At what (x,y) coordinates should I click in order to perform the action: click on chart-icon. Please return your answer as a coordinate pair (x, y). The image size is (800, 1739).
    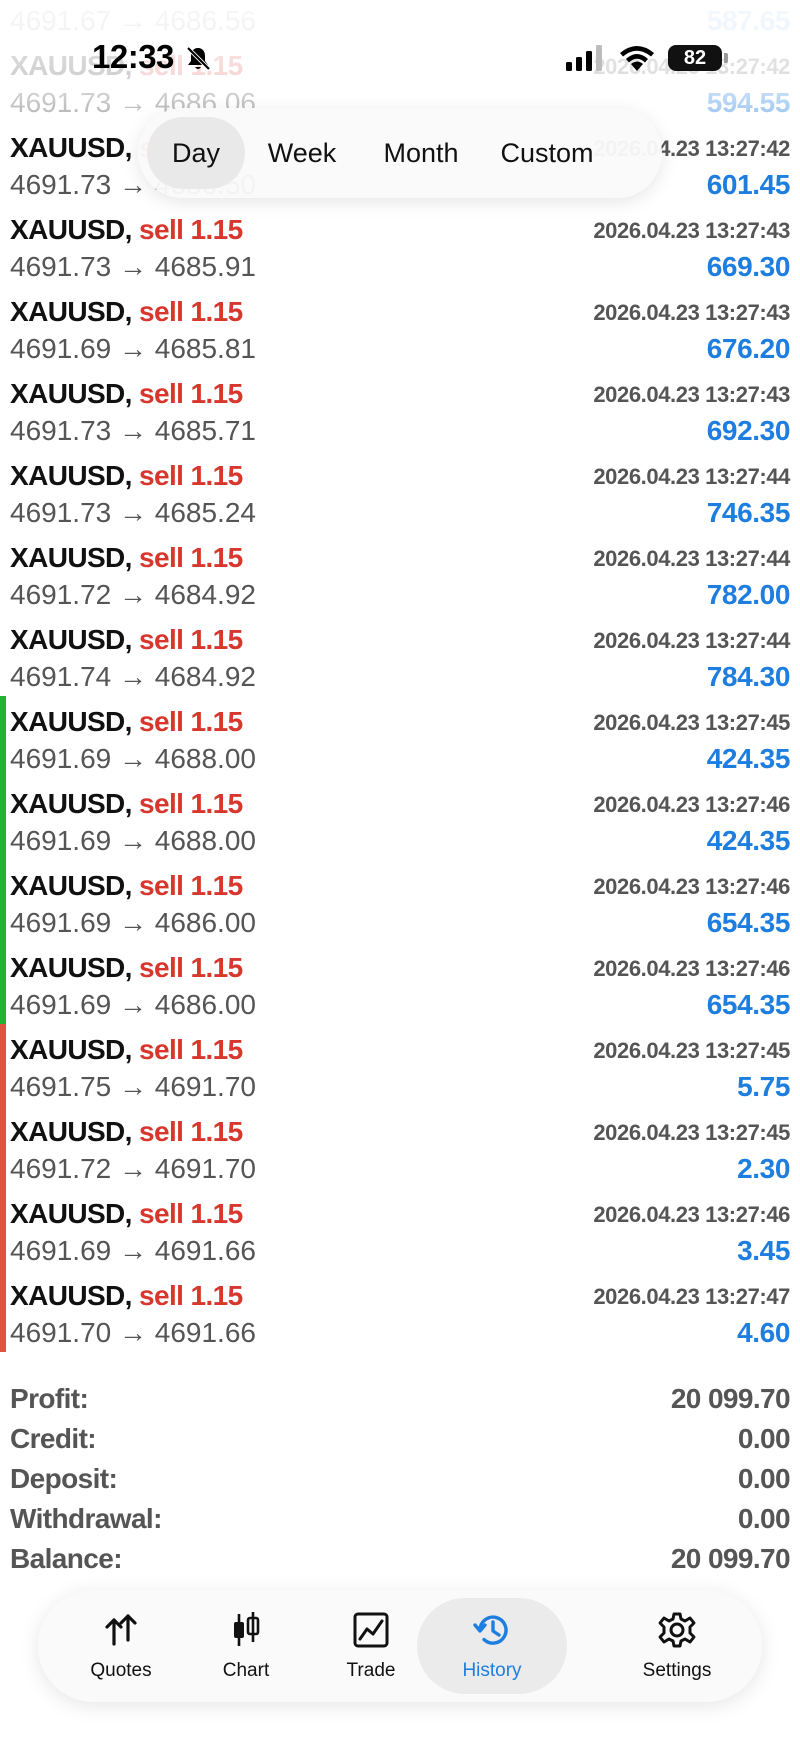
    Looking at the image, I should click on (247, 1629).